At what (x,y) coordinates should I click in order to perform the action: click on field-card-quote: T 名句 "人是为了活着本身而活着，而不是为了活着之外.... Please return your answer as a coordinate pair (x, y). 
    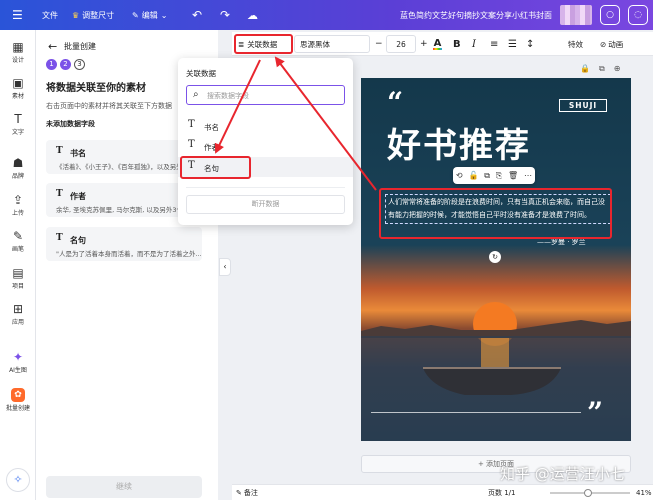
    Looking at the image, I should click on (124, 244).